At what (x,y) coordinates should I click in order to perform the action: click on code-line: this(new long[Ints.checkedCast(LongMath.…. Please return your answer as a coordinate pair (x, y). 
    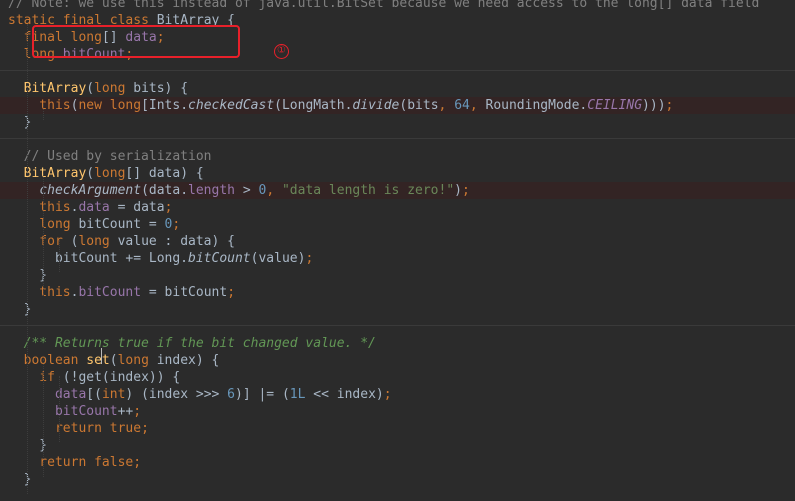
    Looking at the image, I should click on (397, 105).